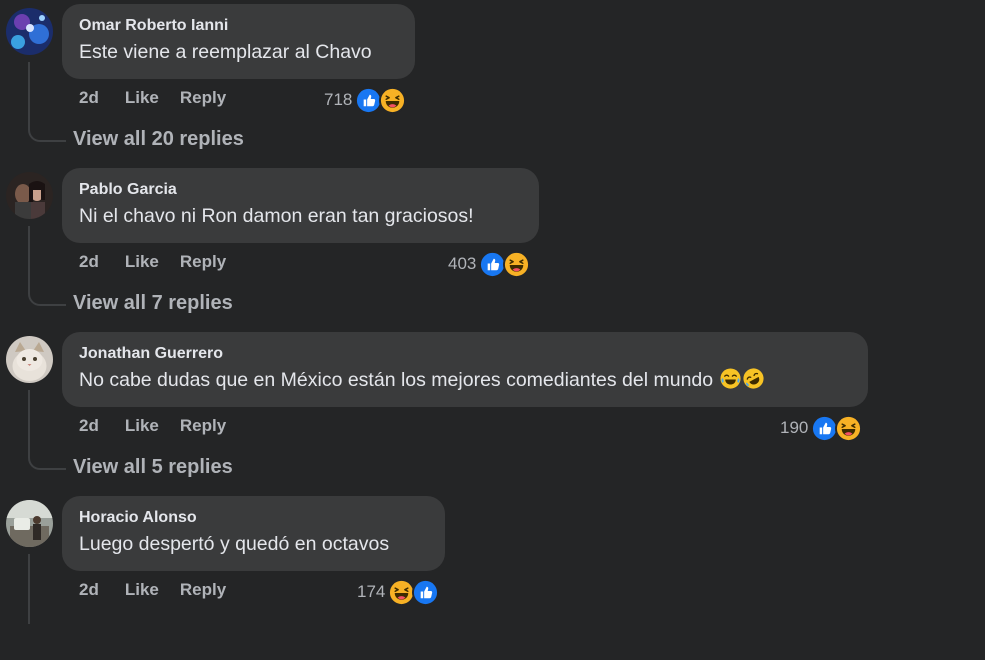  What do you see at coordinates (153, 467) in the screenshot?
I see `view-replies-link: View all 5 replies` at bounding box center [153, 467].